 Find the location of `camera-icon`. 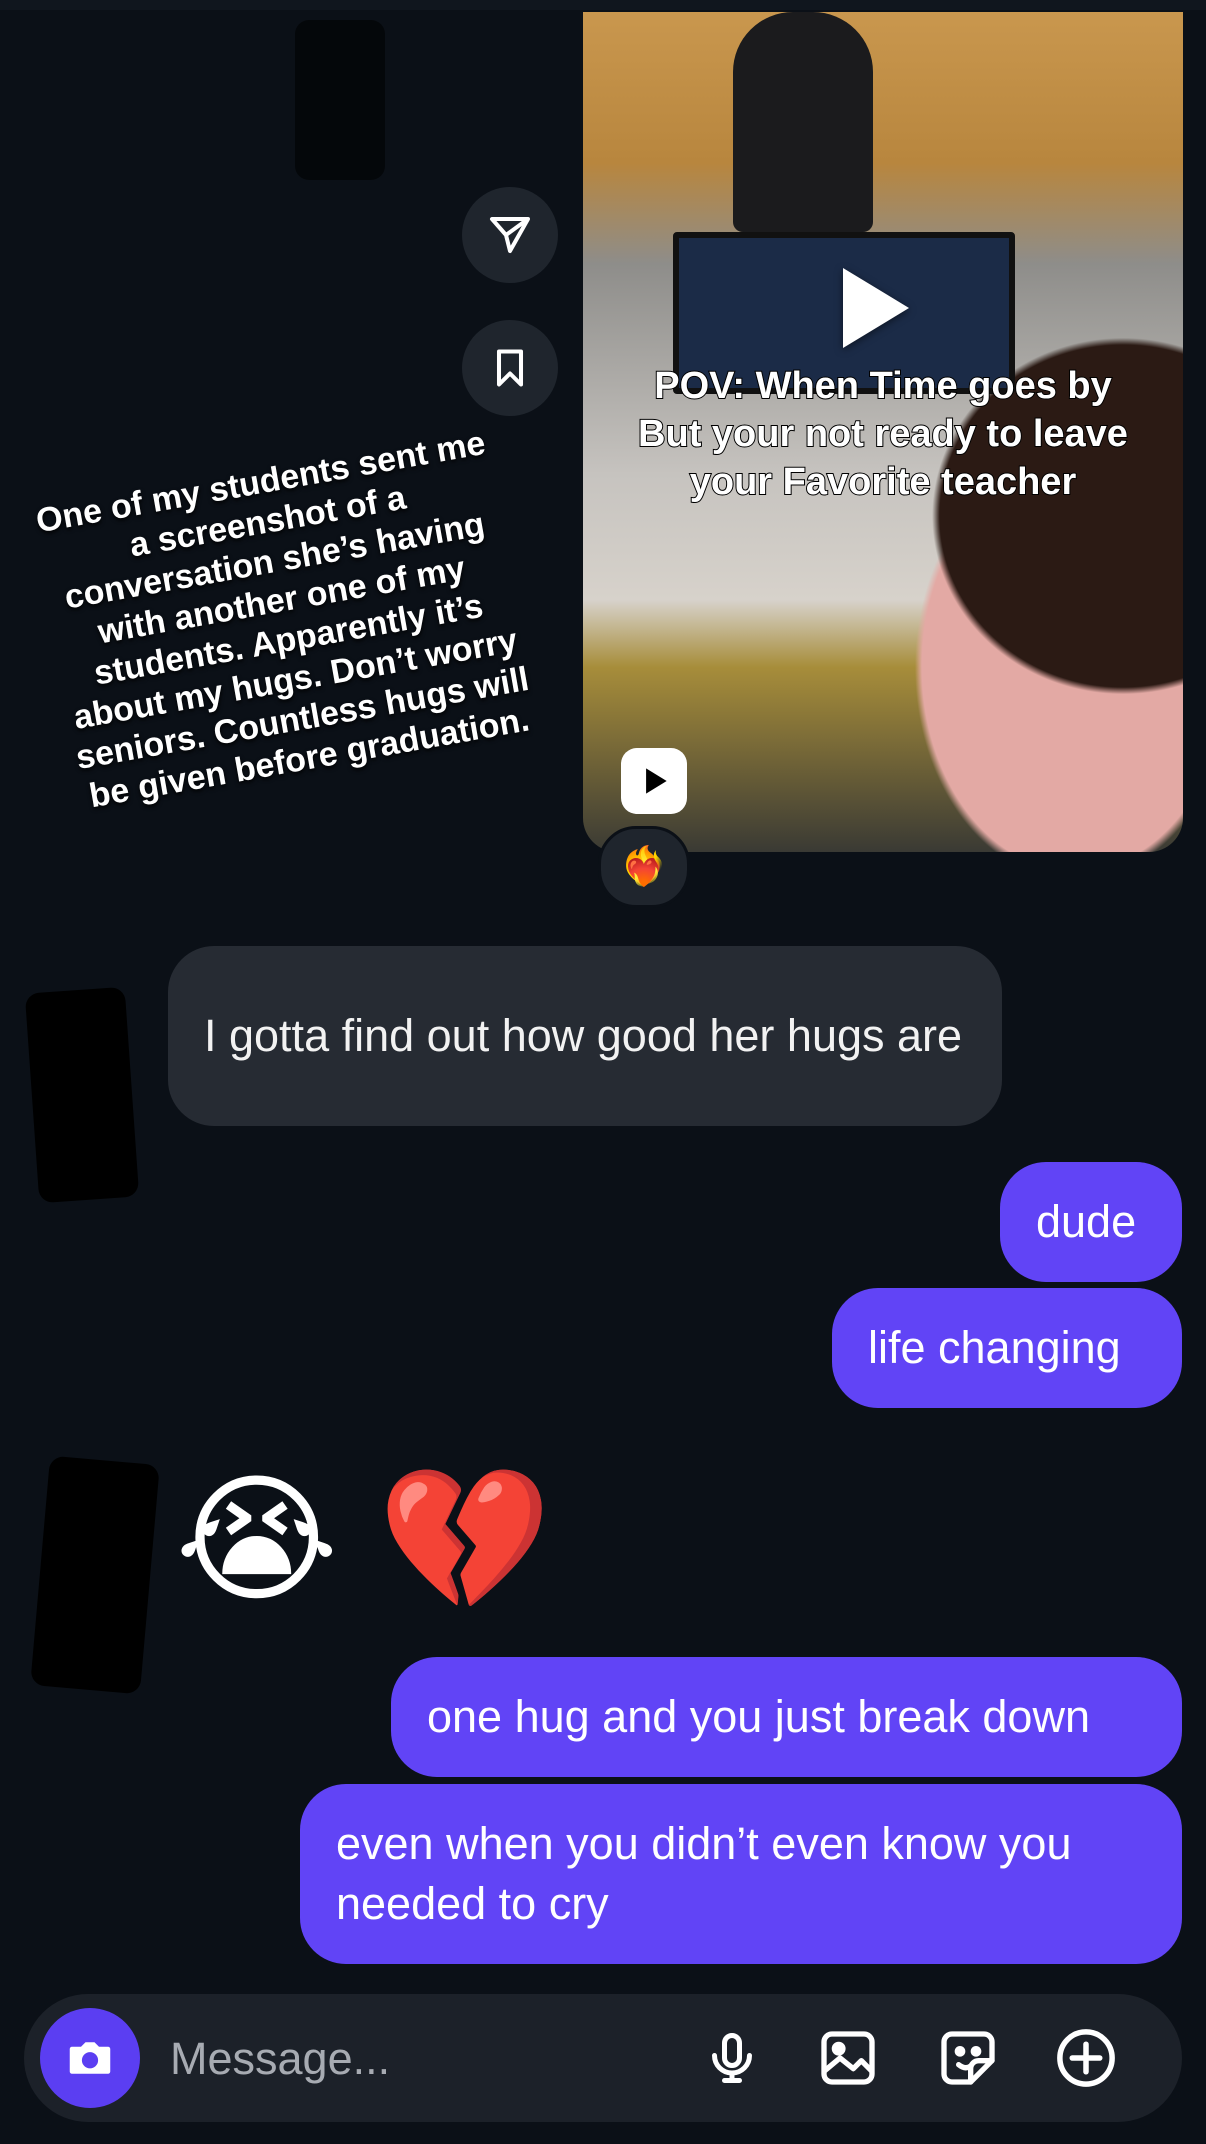

camera-icon is located at coordinates (90, 2058).